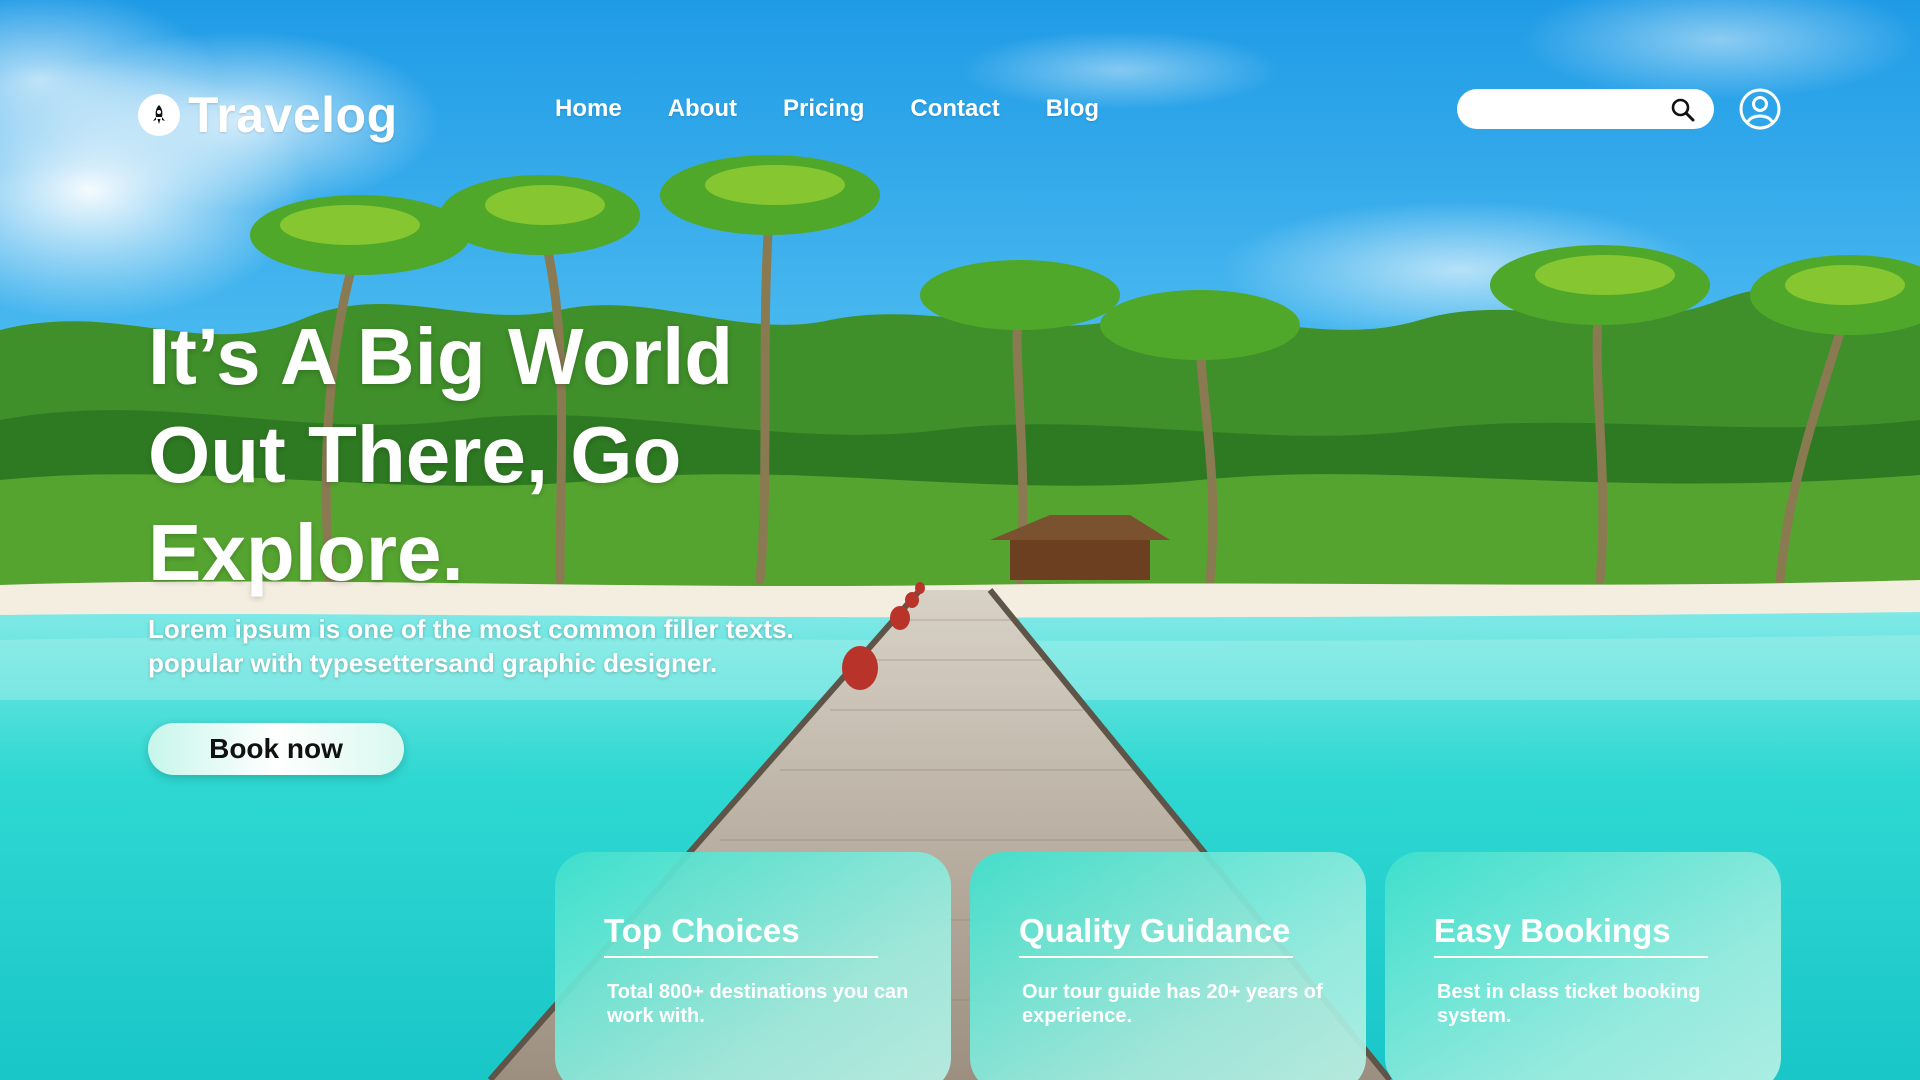 The height and width of the screenshot is (1080, 1920). I want to click on nav-contact-link: Contact, so click(954, 109).